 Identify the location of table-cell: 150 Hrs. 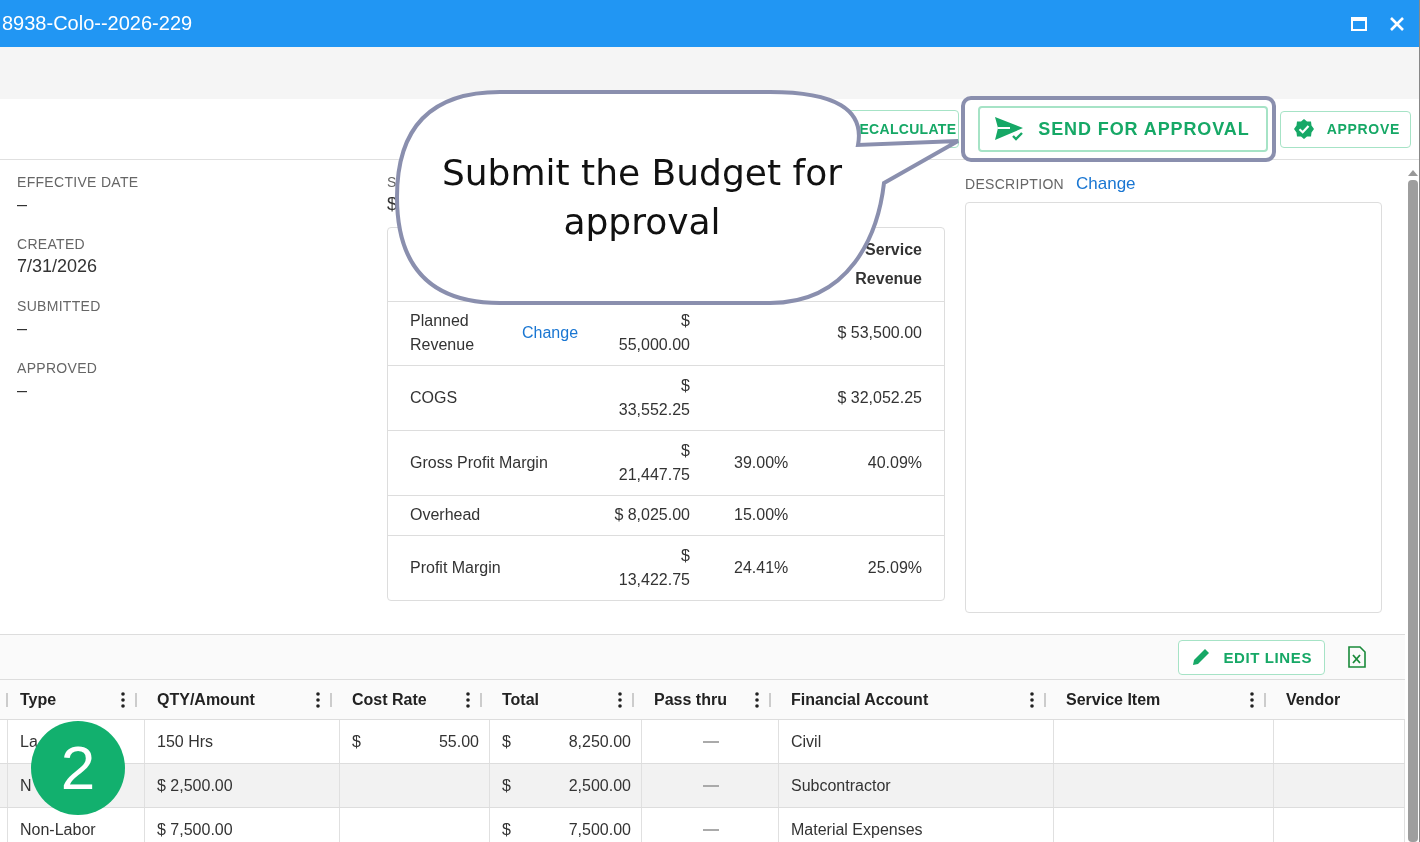
(185, 741).